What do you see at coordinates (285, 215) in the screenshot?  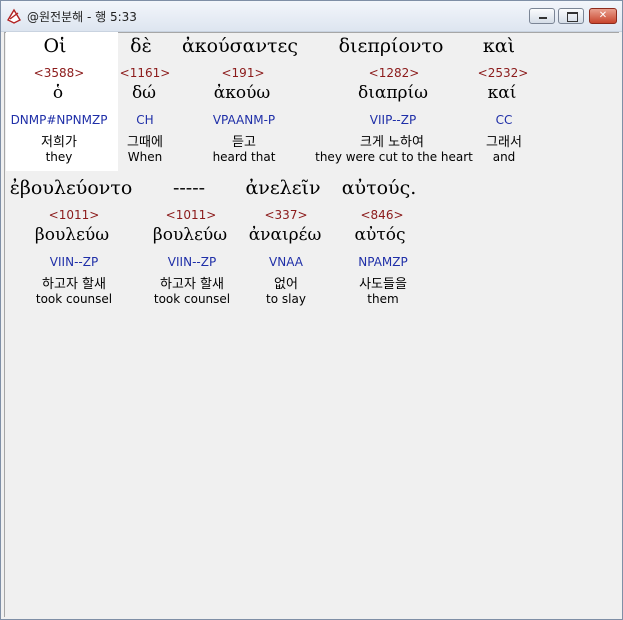 I see `strong-number: <337>` at bounding box center [285, 215].